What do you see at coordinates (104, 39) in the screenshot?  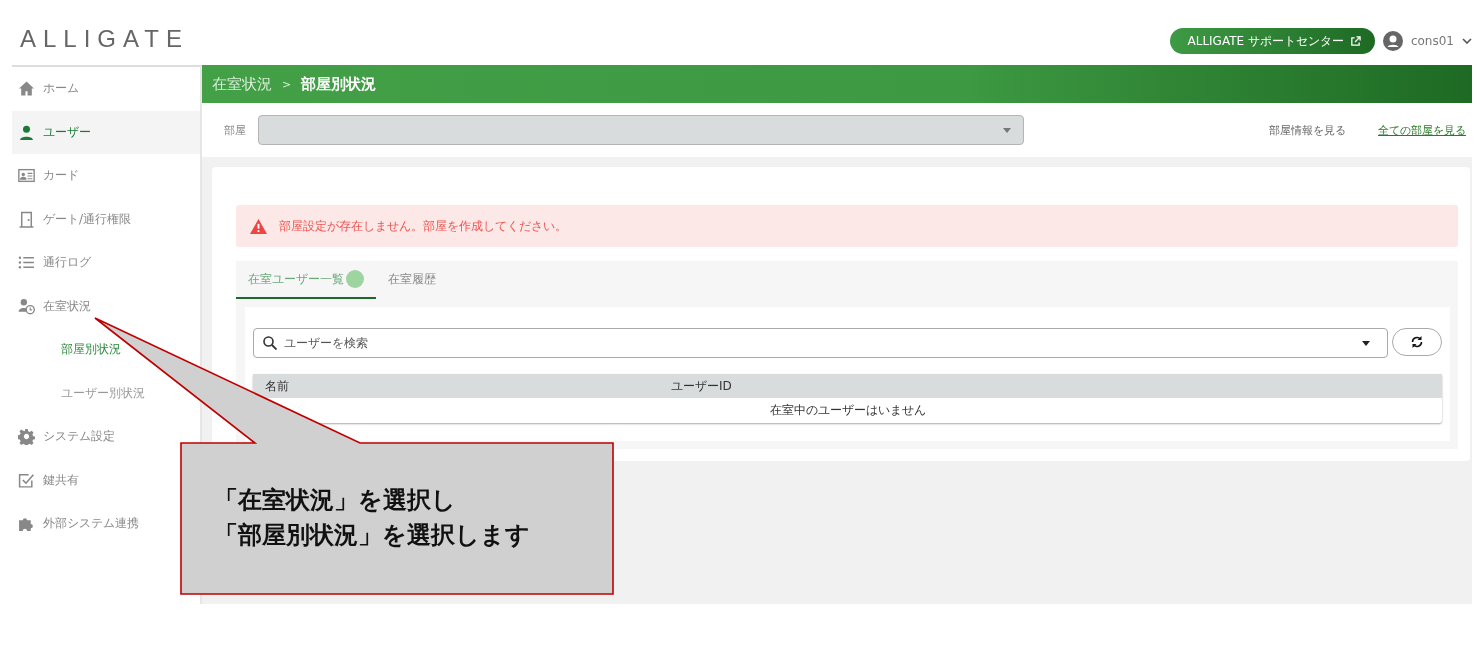 I see `logo: ALLIGATE` at bounding box center [104, 39].